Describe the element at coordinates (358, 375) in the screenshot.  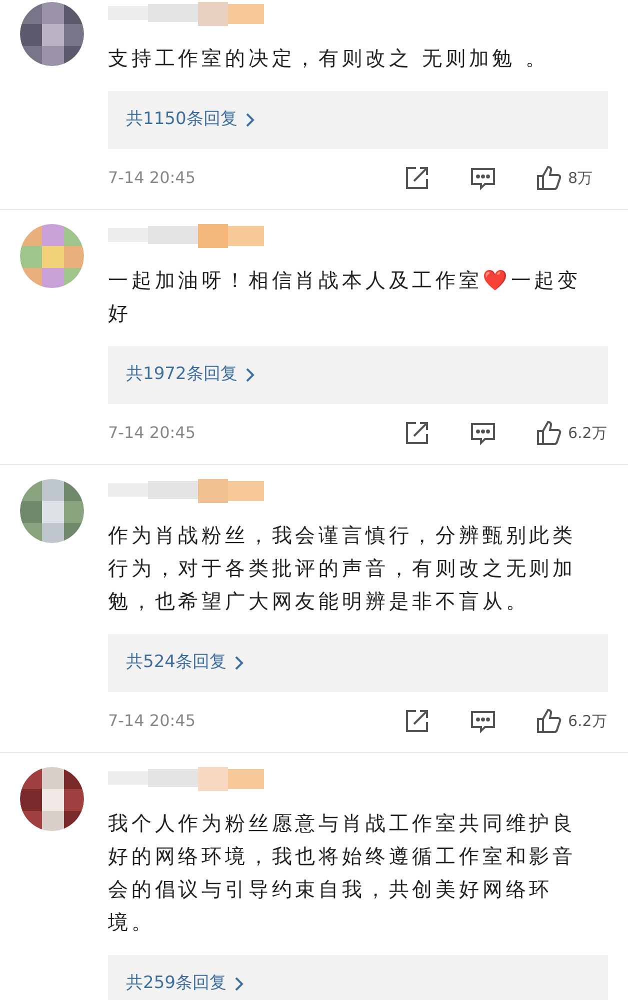
I see `replies-link: 共1972条回复` at that location.